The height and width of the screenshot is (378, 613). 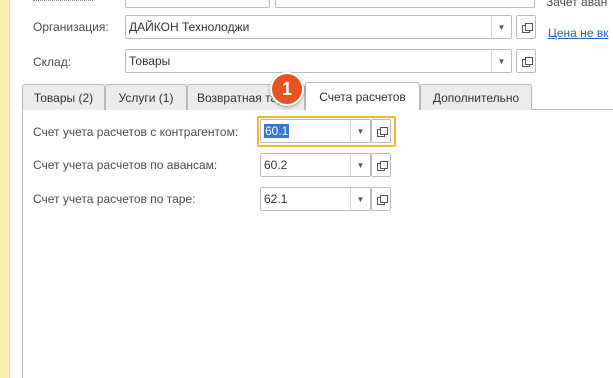 What do you see at coordinates (63, 2) in the screenshot?
I see `clipped-label` at bounding box center [63, 2].